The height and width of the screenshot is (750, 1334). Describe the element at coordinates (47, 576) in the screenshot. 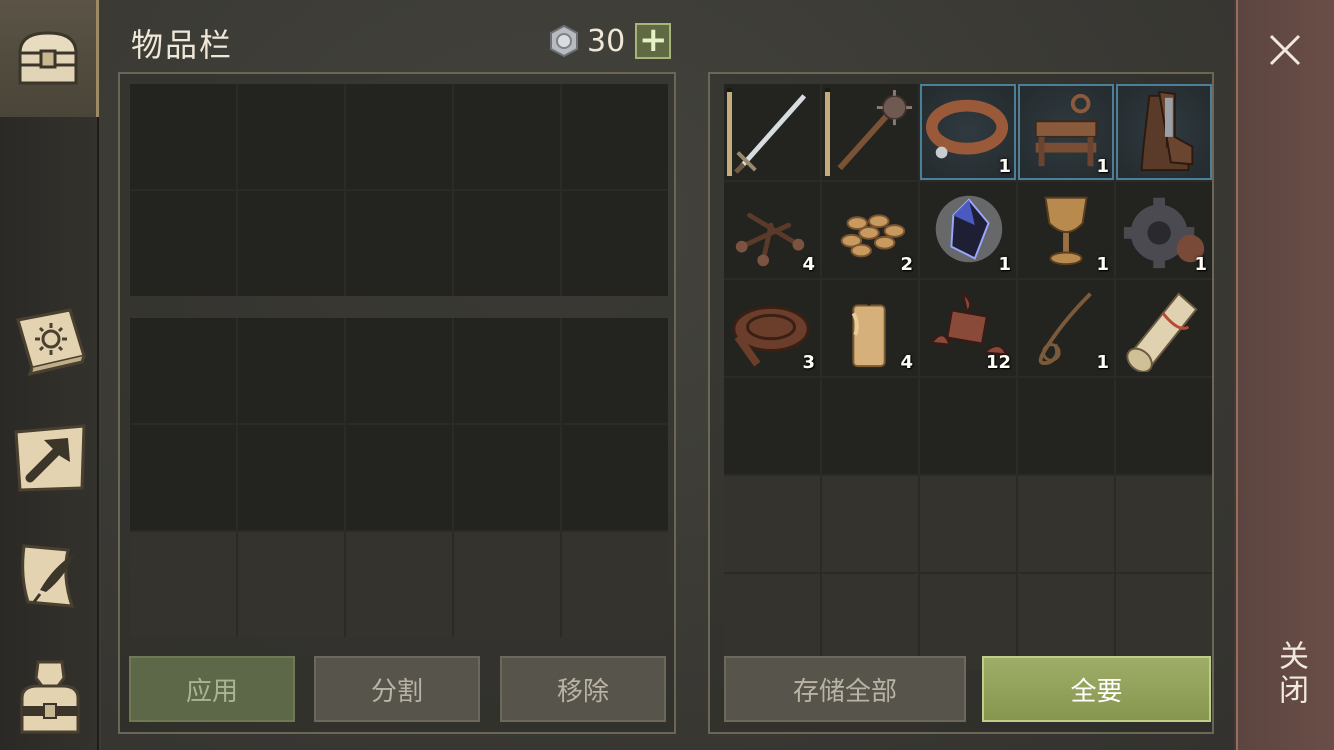

I see `quill-scroll-icon` at that location.